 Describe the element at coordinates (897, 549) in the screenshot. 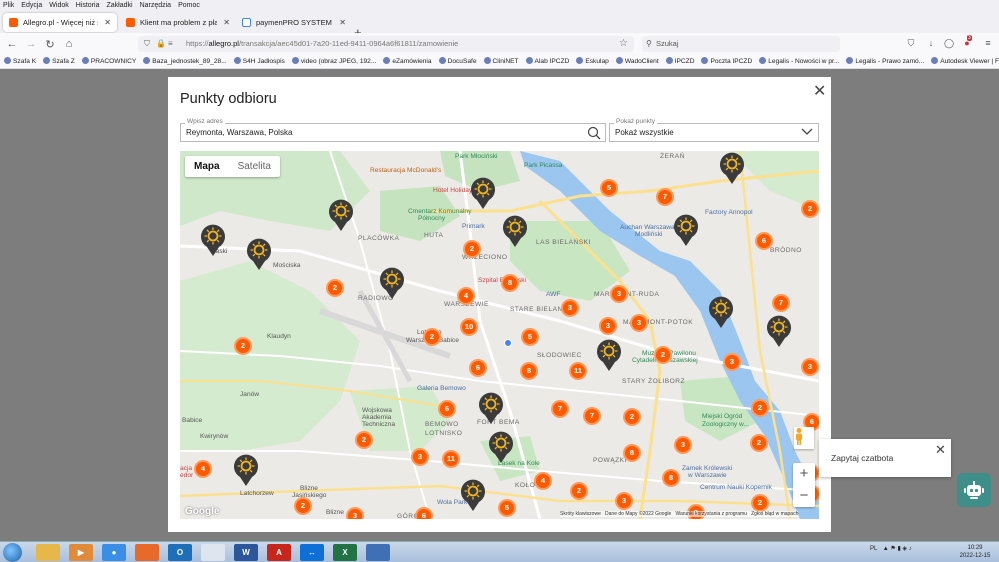

I see `tray-icons: ▲ ⚑ ▮ ◈ ♪` at that location.